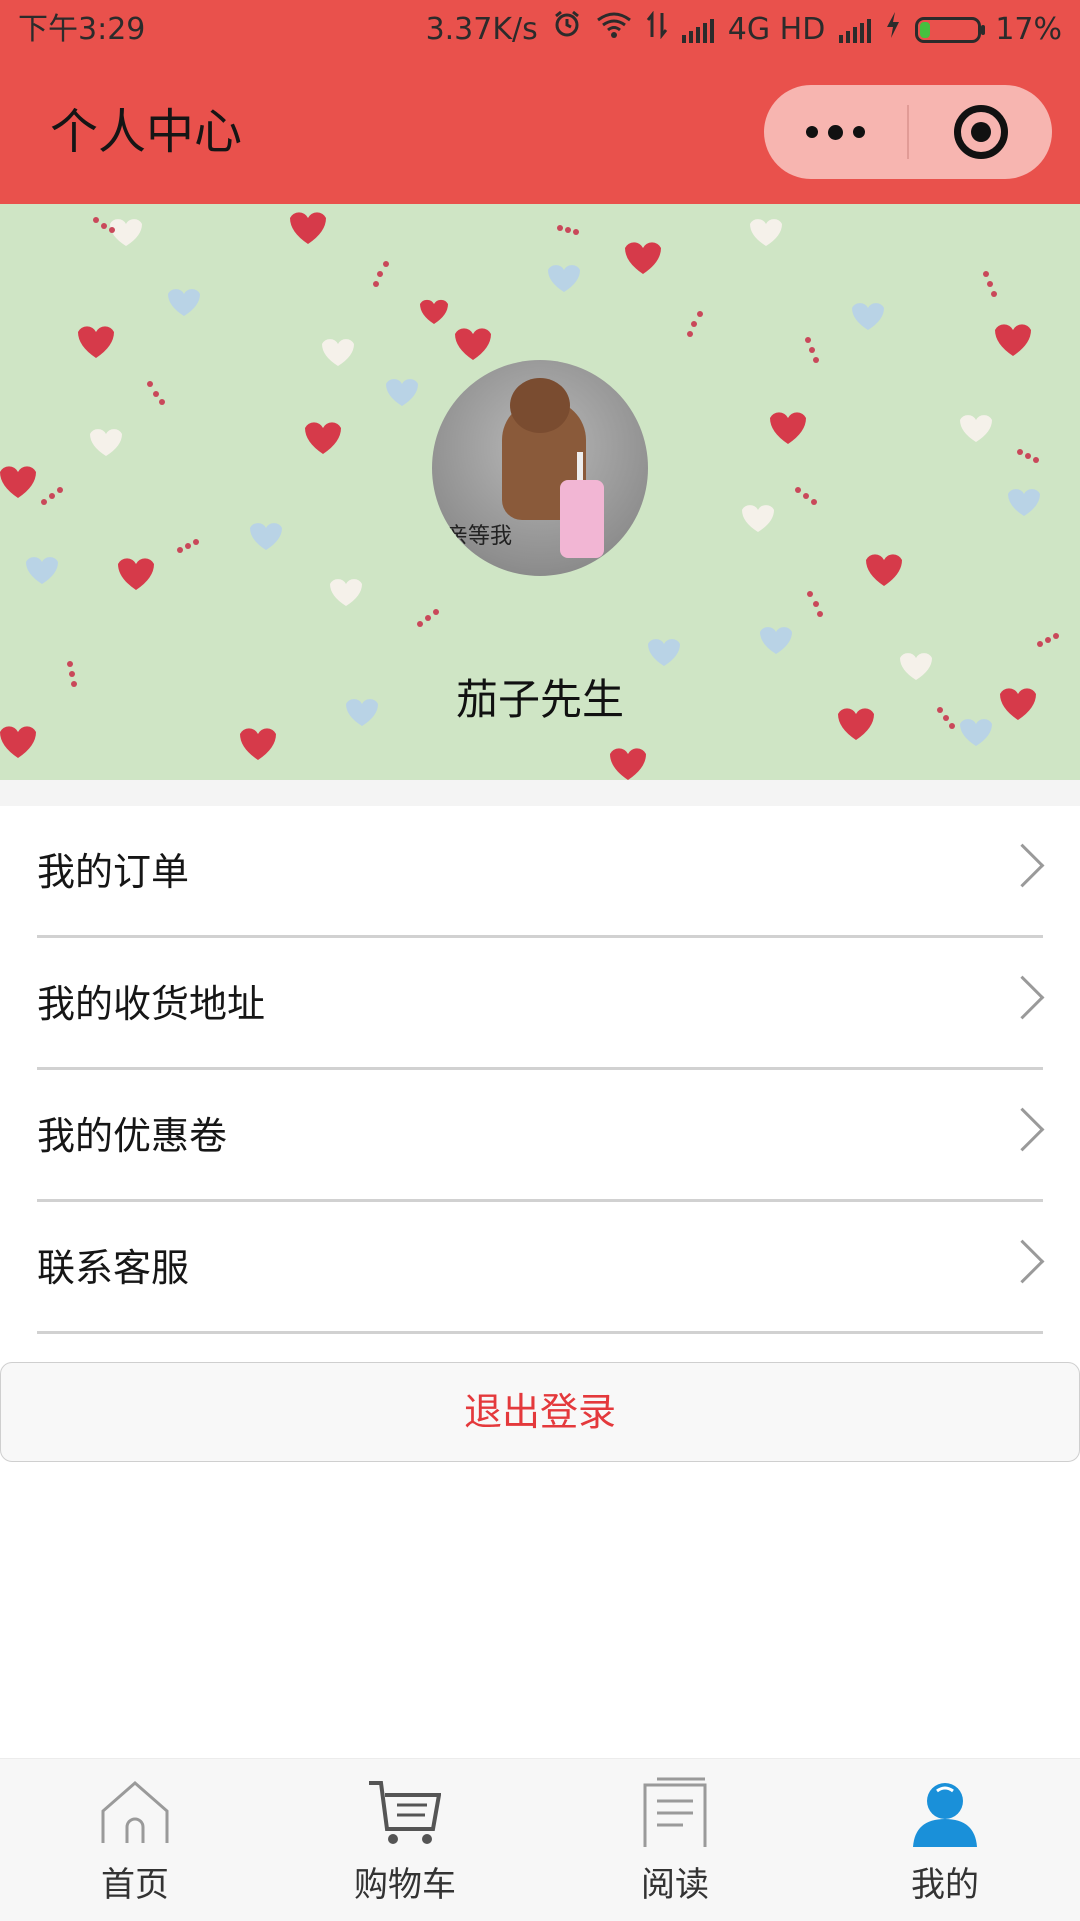 The height and width of the screenshot is (1921, 1080). I want to click on navigation-bar: 个人中心, so click(540, 132).